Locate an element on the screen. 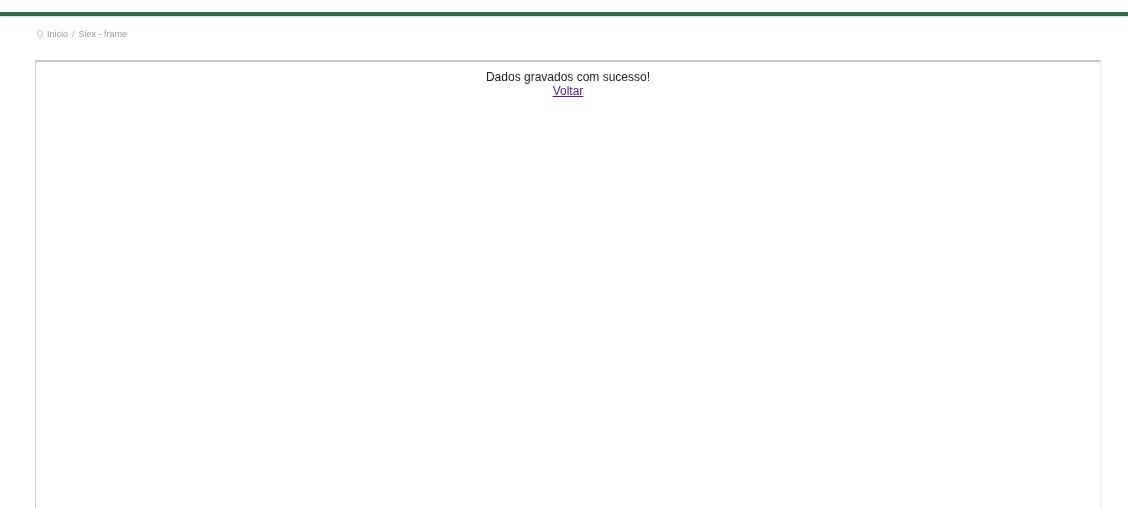 The width and height of the screenshot is (1128, 508). breadcrumb-item: Siex - frame is located at coordinates (103, 34).